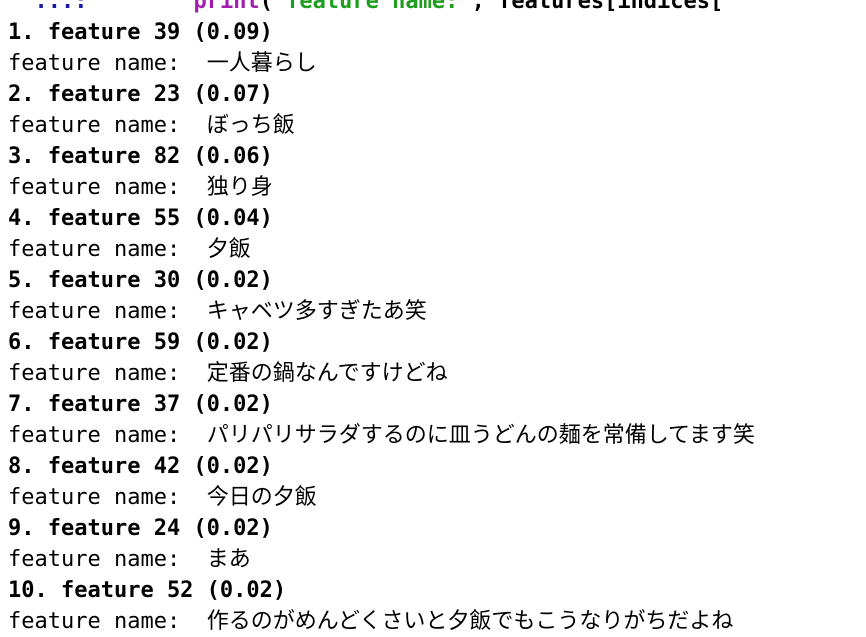 The height and width of the screenshot is (637, 866). What do you see at coordinates (316, 311) in the screenshot?
I see `feature-name-value: キャベツ多すぎたあ笑` at bounding box center [316, 311].